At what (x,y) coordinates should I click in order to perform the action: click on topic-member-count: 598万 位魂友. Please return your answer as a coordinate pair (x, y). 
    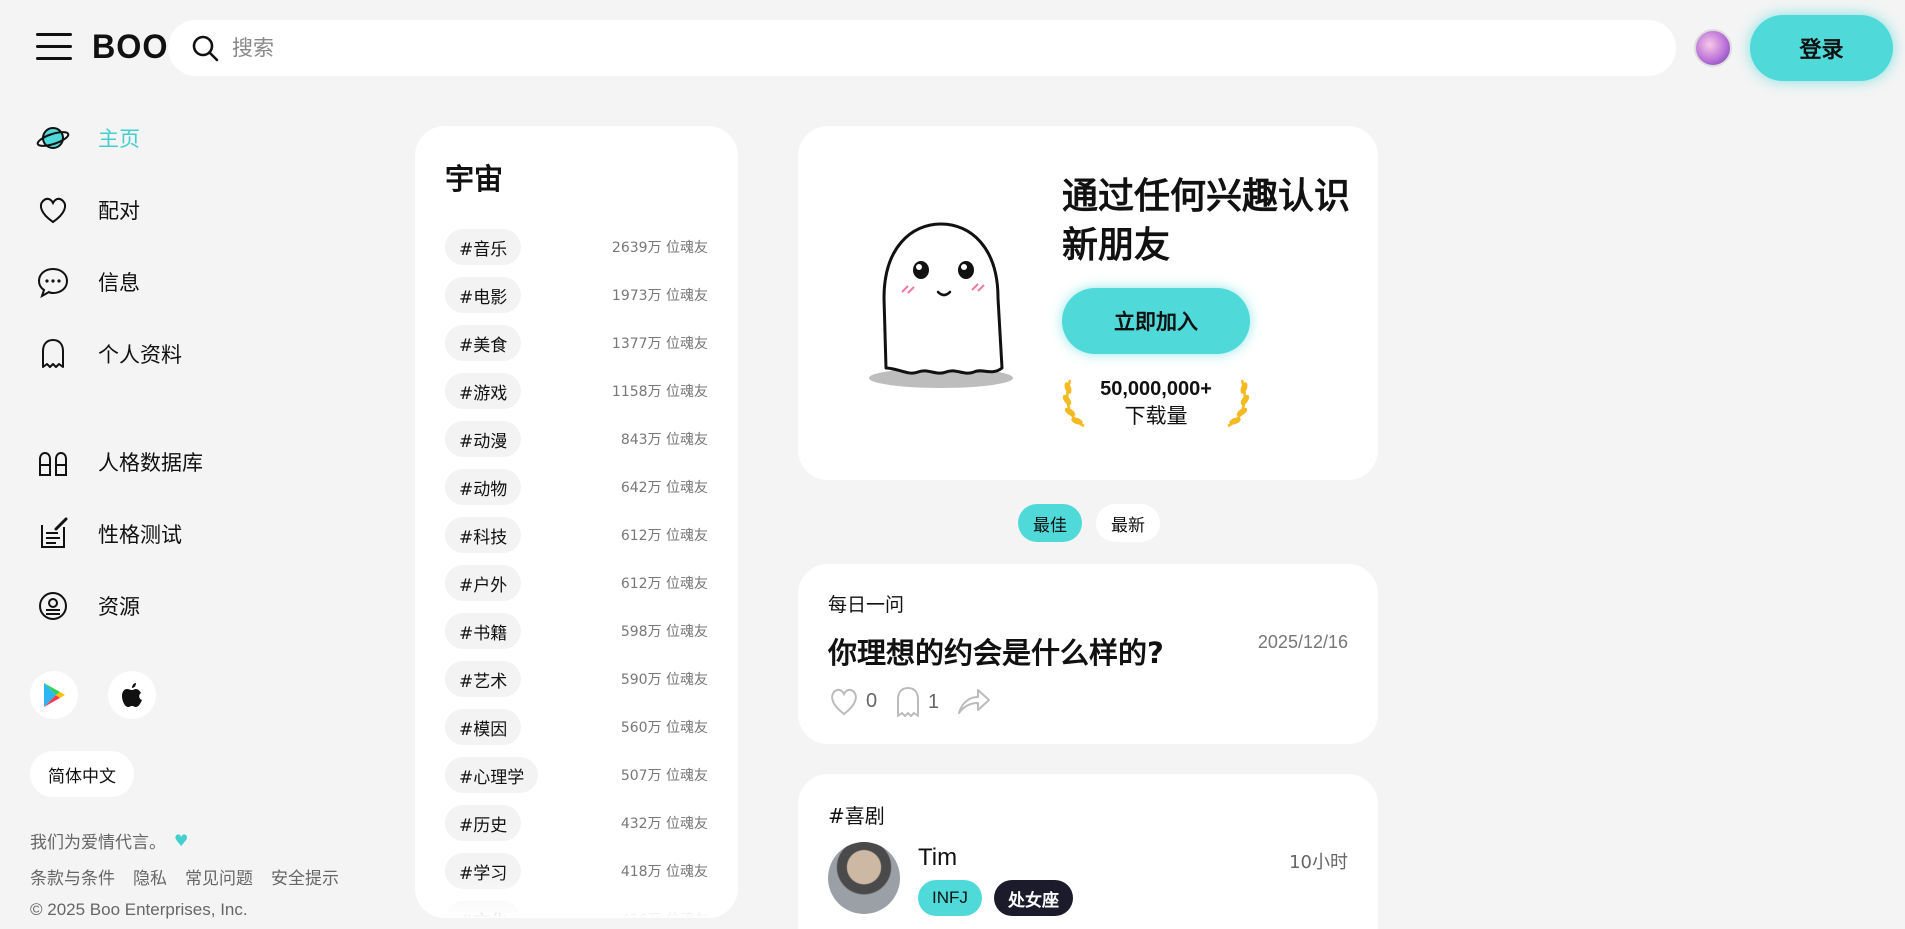
    Looking at the image, I should click on (664, 632).